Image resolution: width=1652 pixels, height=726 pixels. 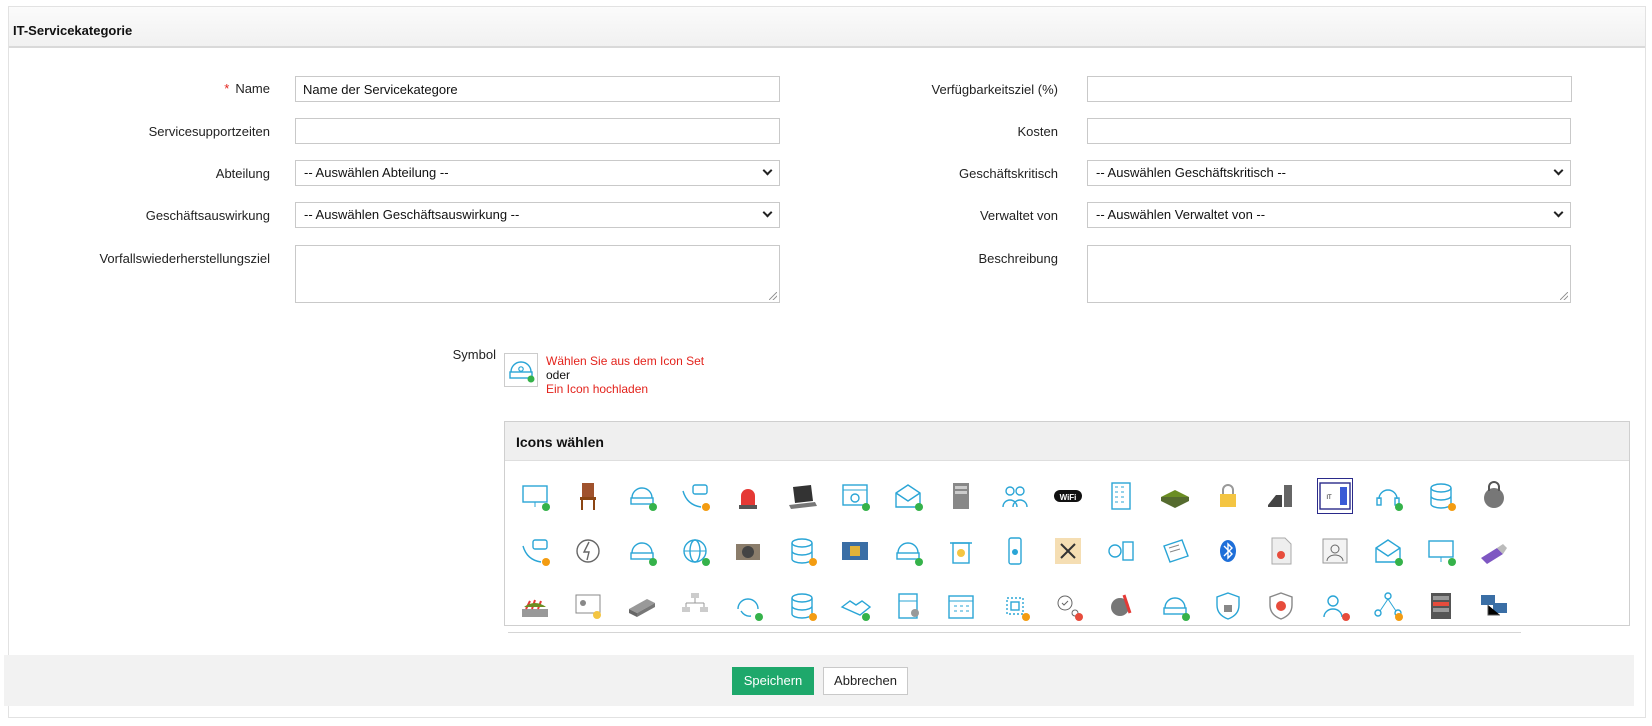 I want to click on upload-icon-link: Ein Icon hochladen, so click(x=597, y=389).